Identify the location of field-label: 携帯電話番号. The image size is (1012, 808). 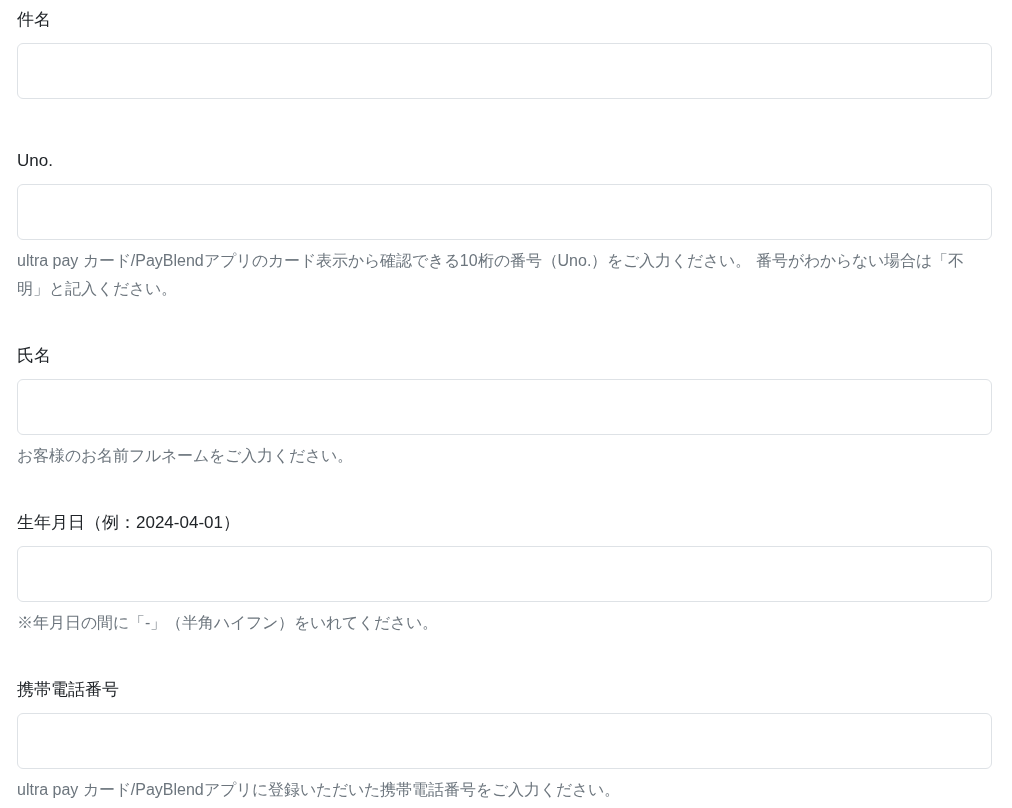
(68, 690).